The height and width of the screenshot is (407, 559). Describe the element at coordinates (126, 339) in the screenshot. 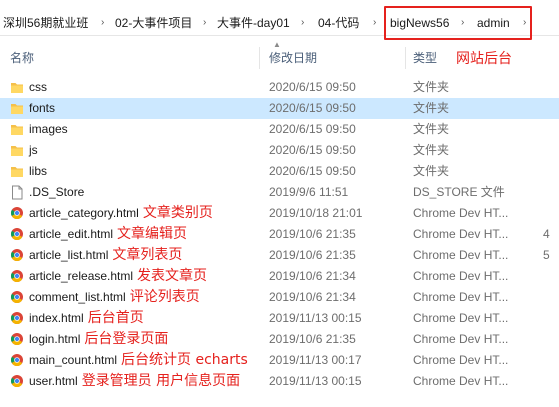

I see `file-annotation: 后台登录页面` at that location.